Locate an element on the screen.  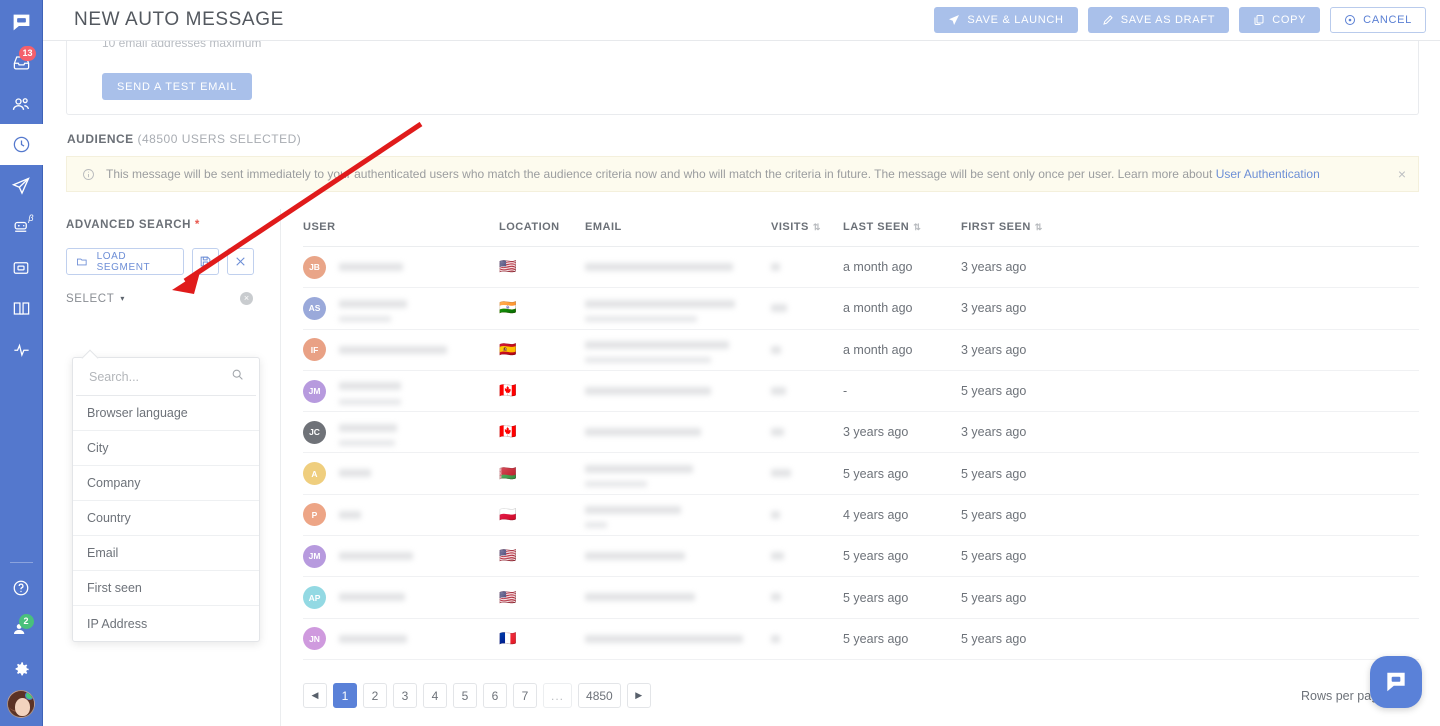
cell-location: 🇧🇾 is located at coordinates (542, 473).